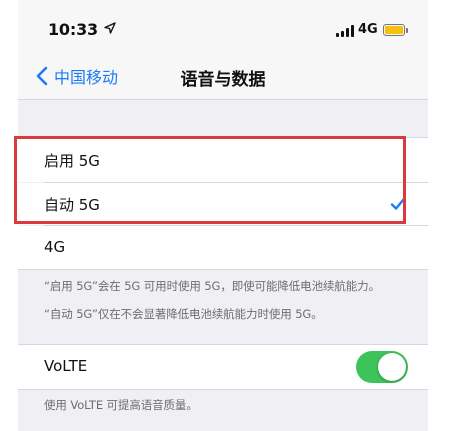 The width and height of the screenshot is (462, 431). Describe the element at coordinates (223, 26) in the screenshot. I see `status-bar: 10:33 4G` at that location.